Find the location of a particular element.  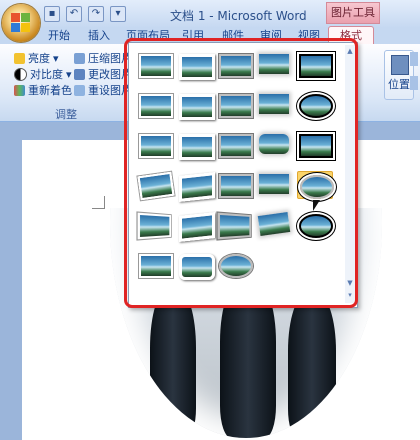

title-bar: ▪ ↶ ↷ ▾ 文档 1 - Microsoft Word 图片工具 is located at coordinates (210, 14).